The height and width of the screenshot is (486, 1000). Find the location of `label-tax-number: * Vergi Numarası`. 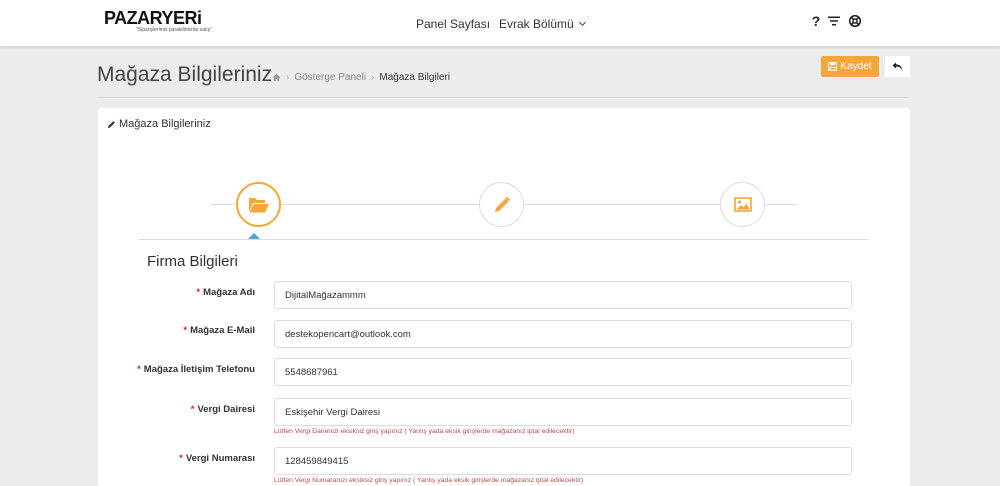

label-tax-number: * Vergi Numarası is located at coordinates (195, 459).